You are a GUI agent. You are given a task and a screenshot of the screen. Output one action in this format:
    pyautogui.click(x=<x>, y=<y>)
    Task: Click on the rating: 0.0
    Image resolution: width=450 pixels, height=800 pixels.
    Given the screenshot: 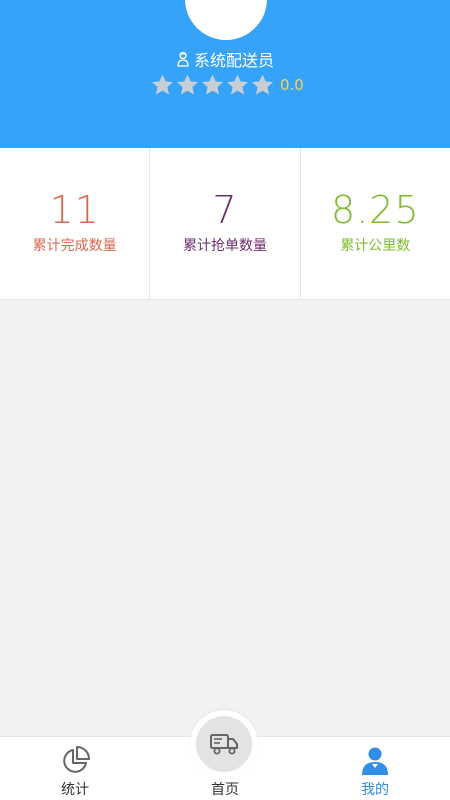 What is the action you would take?
    pyautogui.click(x=227, y=85)
    